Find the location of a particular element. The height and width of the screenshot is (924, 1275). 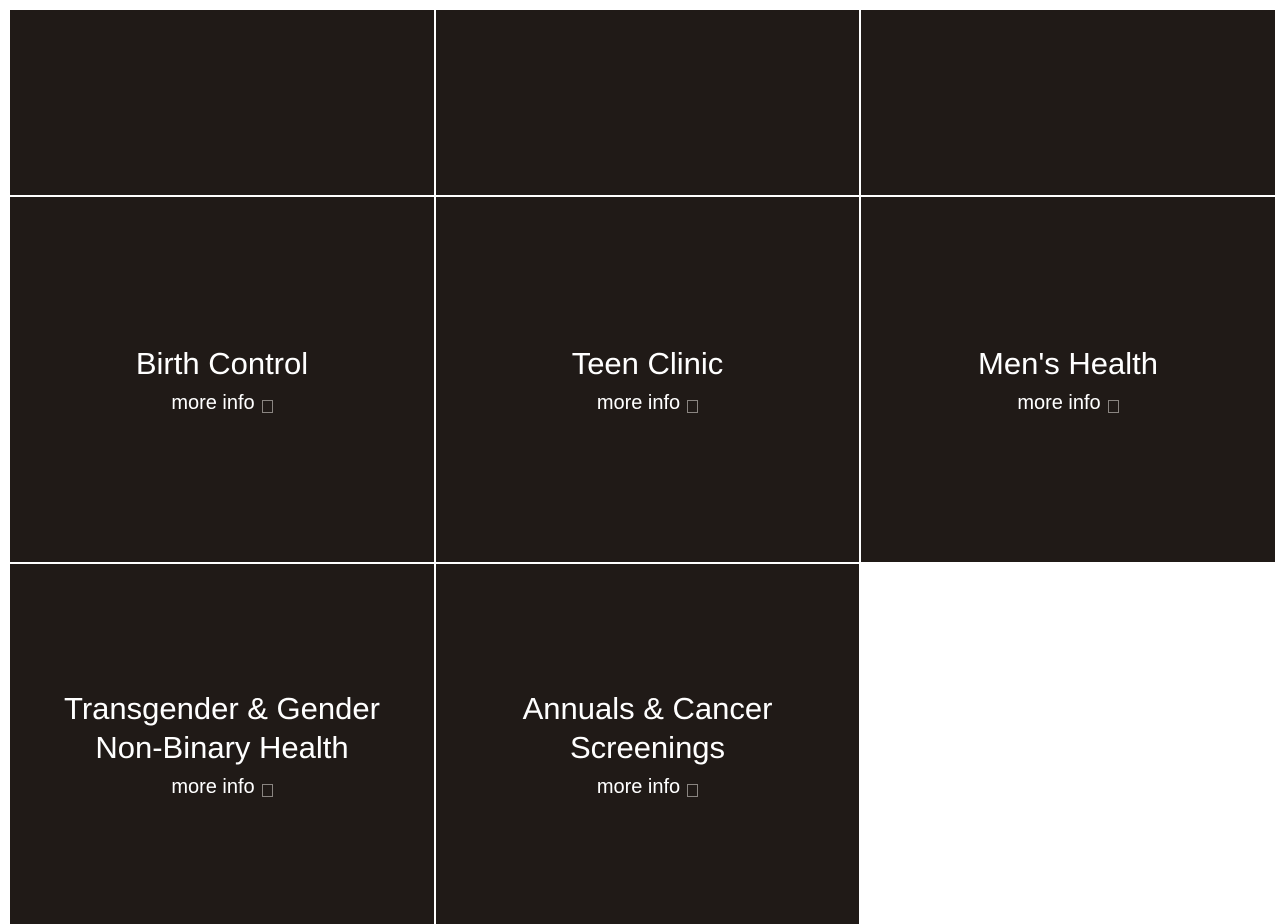

service-title: Birth Control is located at coordinates (222, 363).